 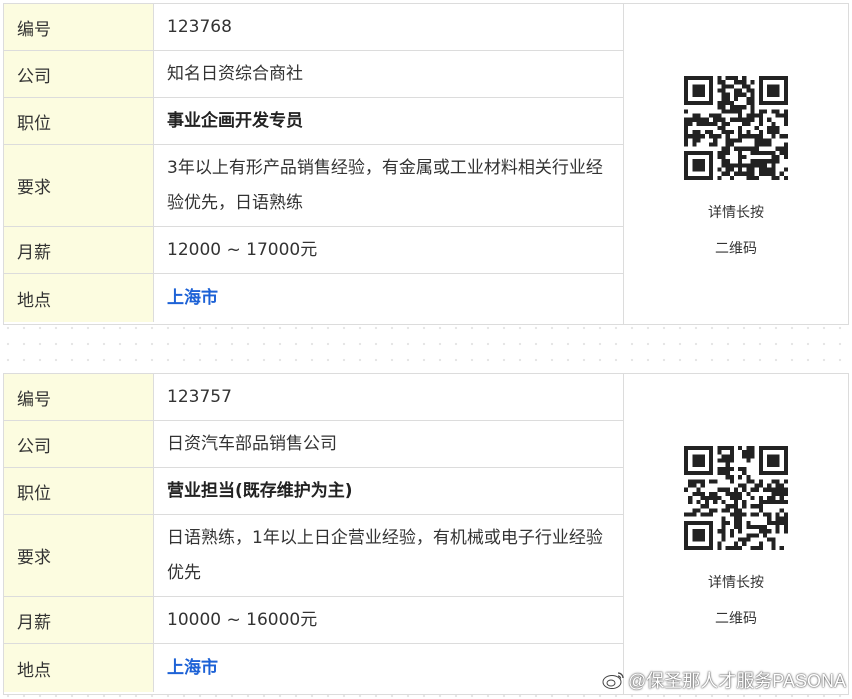 I want to click on company-name: 知名日资综合商社, so click(x=235, y=73).